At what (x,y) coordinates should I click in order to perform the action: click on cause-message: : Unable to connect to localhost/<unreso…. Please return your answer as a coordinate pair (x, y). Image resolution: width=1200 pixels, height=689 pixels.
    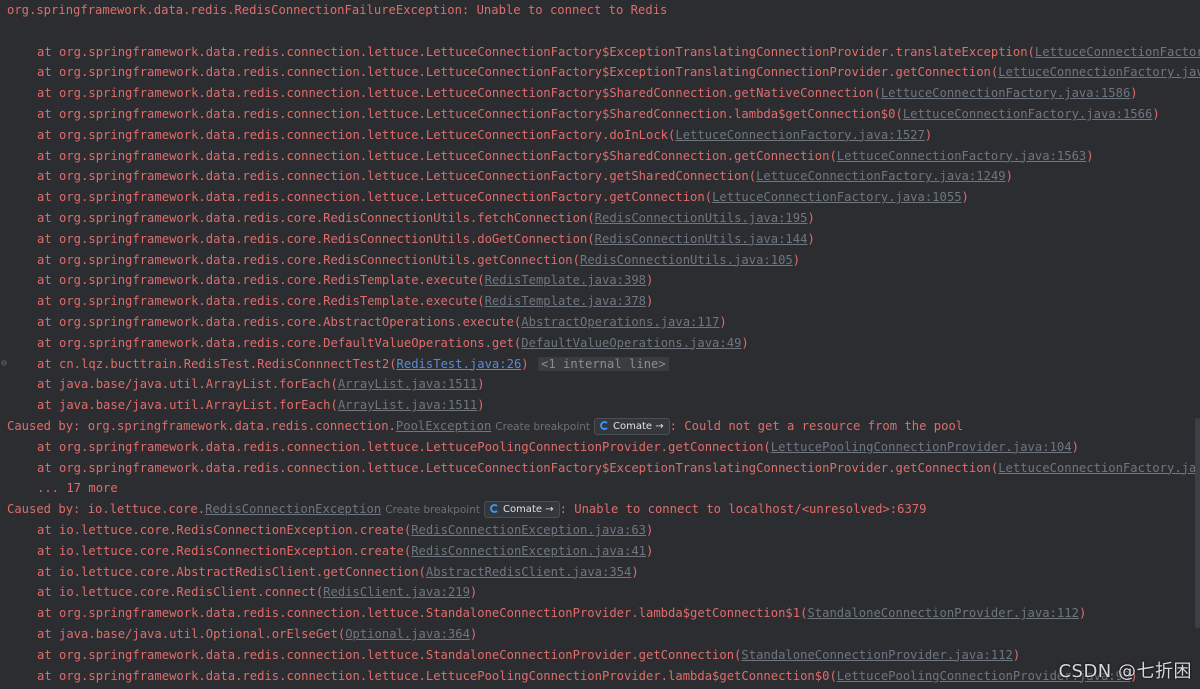
    Looking at the image, I should click on (743, 509).